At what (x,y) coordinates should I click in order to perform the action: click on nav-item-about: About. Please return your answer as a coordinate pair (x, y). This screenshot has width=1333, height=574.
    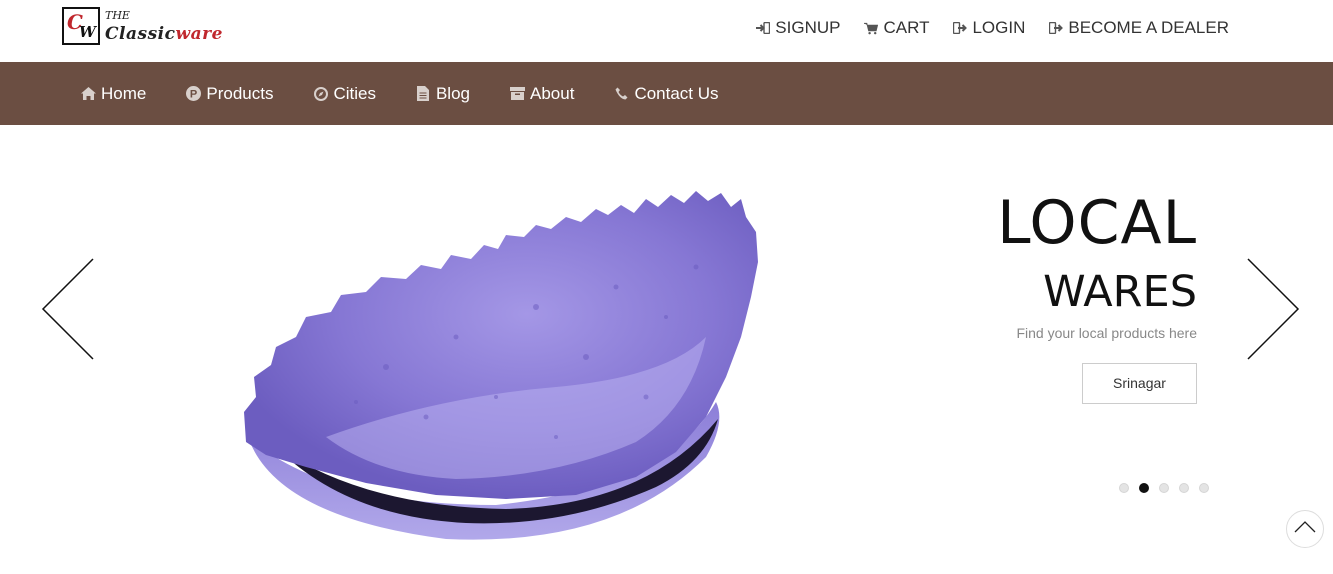
    Looking at the image, I should click on (542, 94).